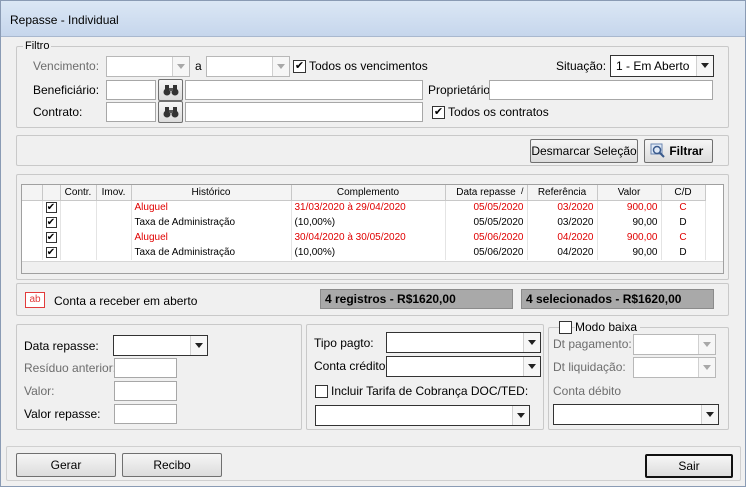 This screenshot has width=746, height=487. What do you see at coordinates (372, 267) in the screenshot?
I see `grid-horizontal-scrollbar` at bounding box center [372, 267].